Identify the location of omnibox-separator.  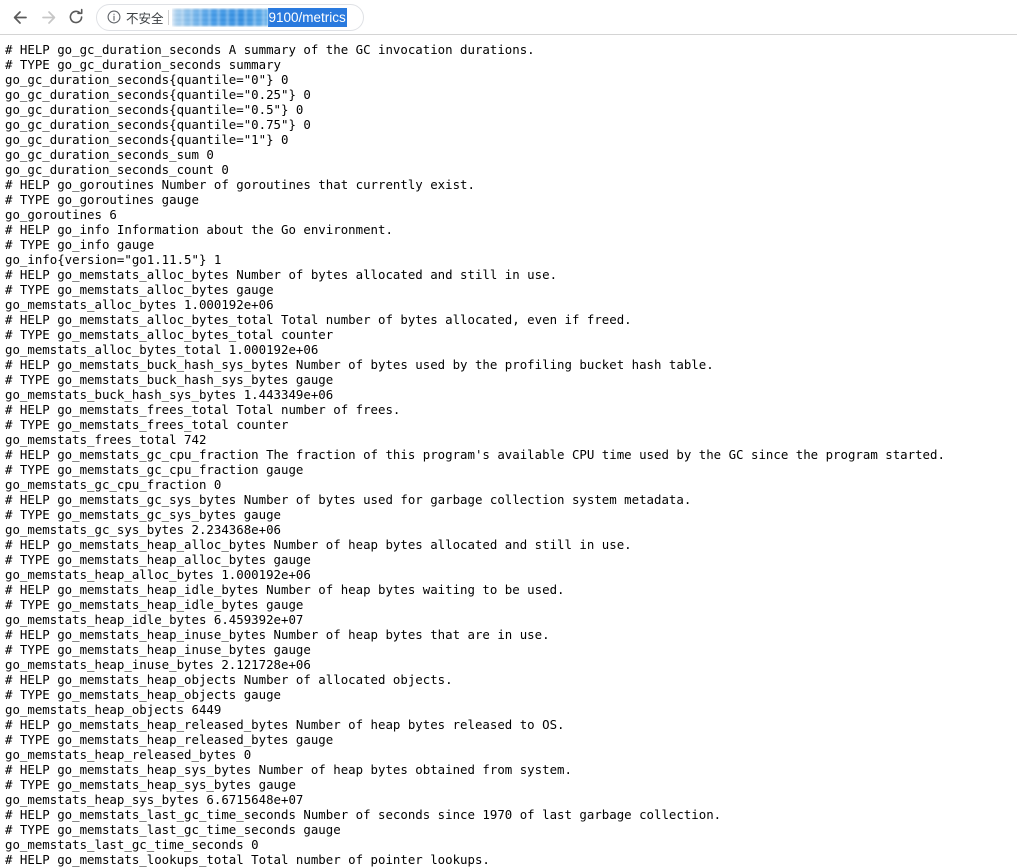
(168, 17).